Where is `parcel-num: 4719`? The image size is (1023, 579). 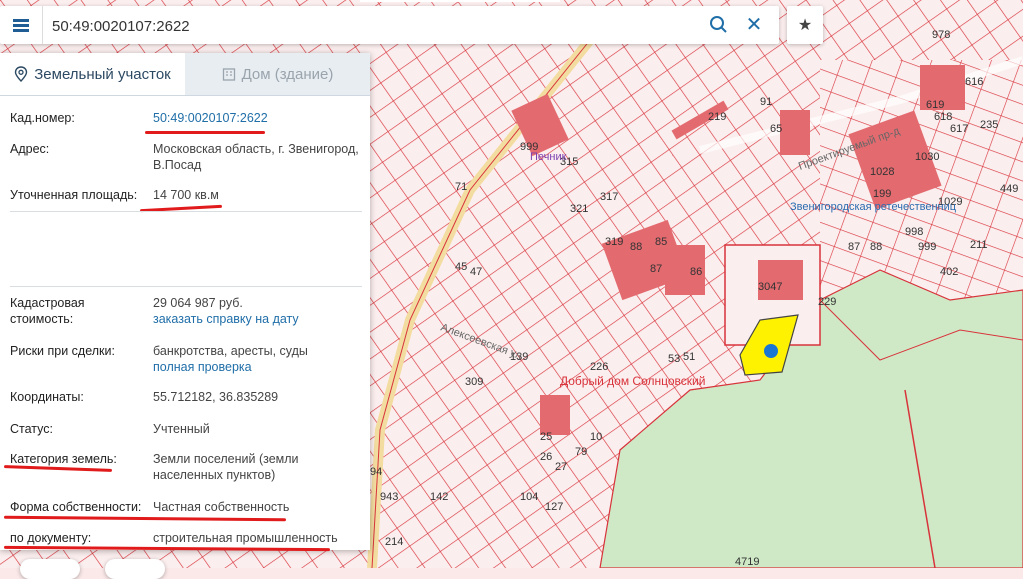
parcel-num: 4719 is located at coordinates (747, 562).